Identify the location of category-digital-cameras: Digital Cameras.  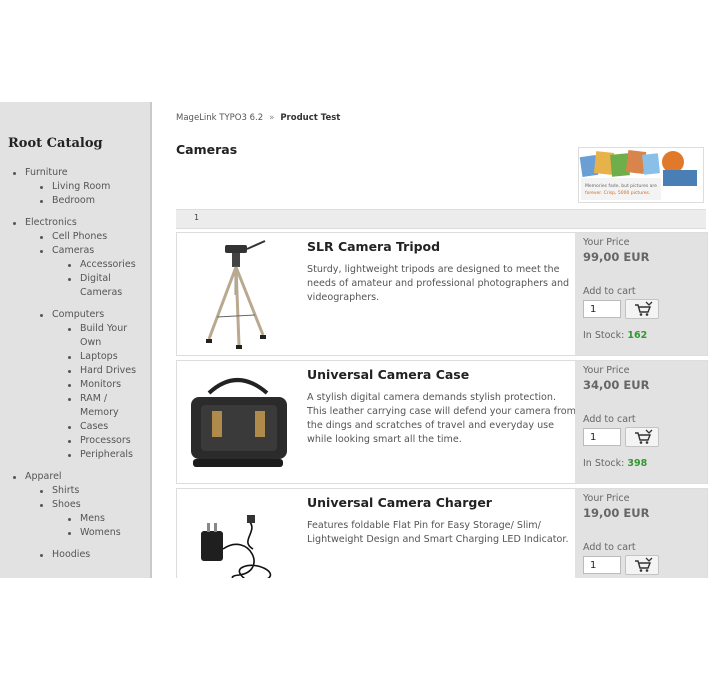
(69, 286).